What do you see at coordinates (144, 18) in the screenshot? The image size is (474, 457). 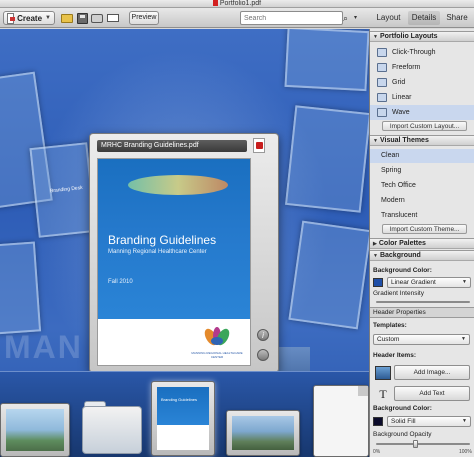 I see `preview-button: Preview` at bounding box center [144, 18].